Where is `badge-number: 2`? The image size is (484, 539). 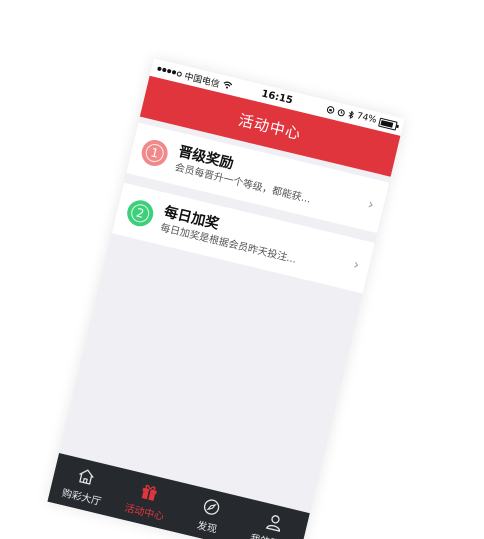
badge-number: 2 is located at coordinates (140, 213).